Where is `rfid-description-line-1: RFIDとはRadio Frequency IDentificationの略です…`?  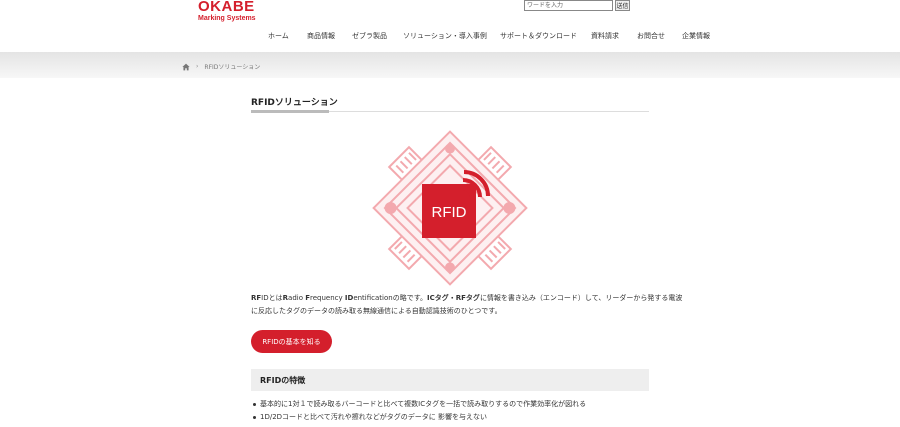 rfid-description-line-1: RFIDとはRadio Frequency IDentificationの略です… is located at coordinates (466, 298).